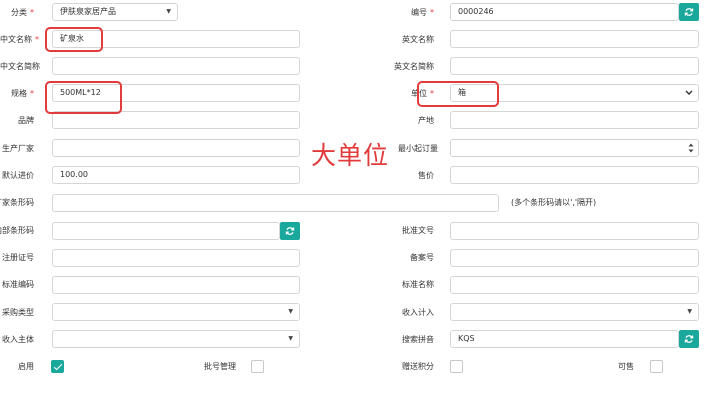 This screenshot has height=404, width=712. I want to click on search-pinyin-label: 搜索拼音, so click(418, 339).